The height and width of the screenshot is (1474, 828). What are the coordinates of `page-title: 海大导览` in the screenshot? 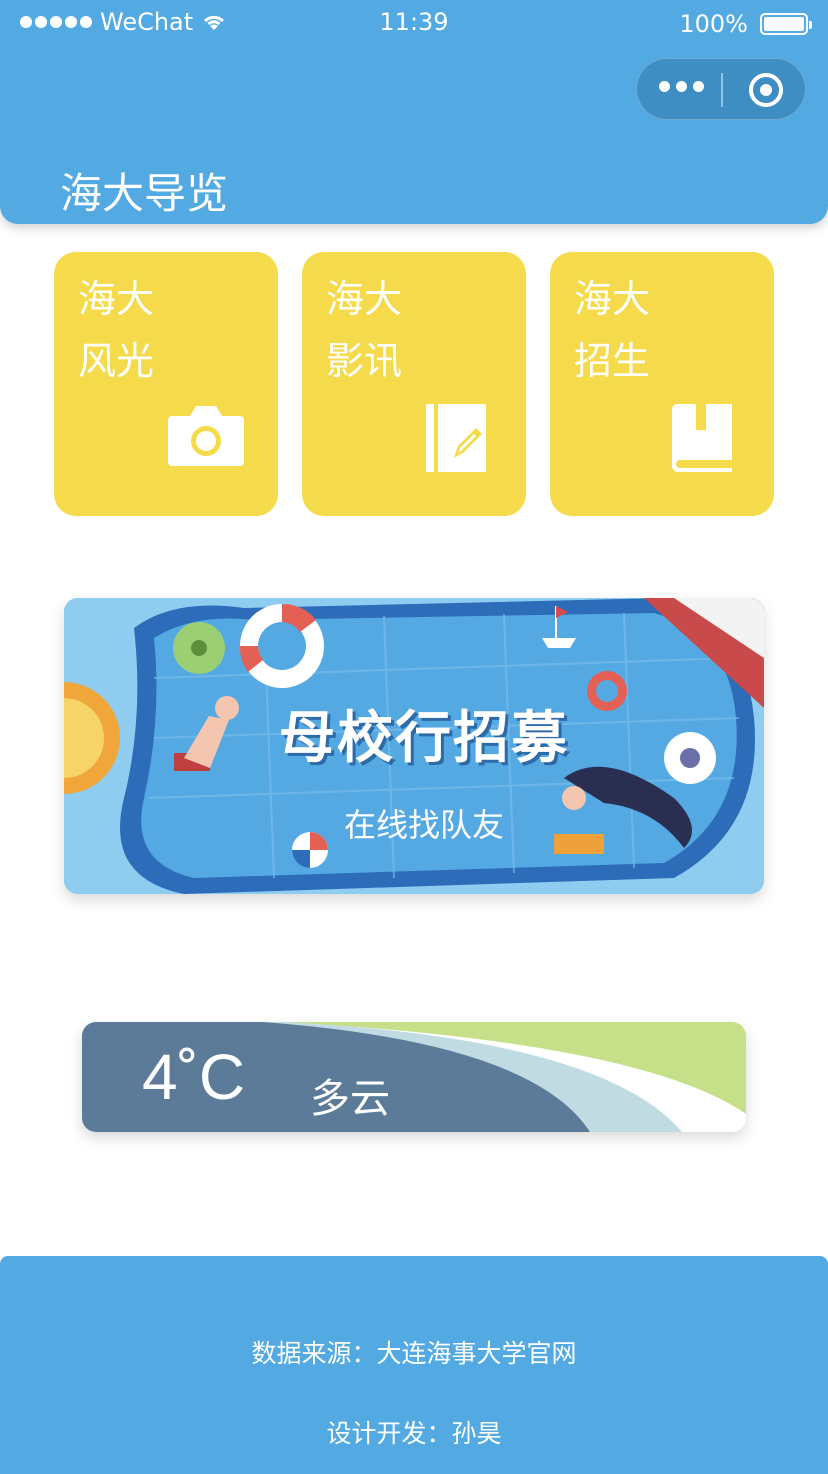 It's located at (144, 193).